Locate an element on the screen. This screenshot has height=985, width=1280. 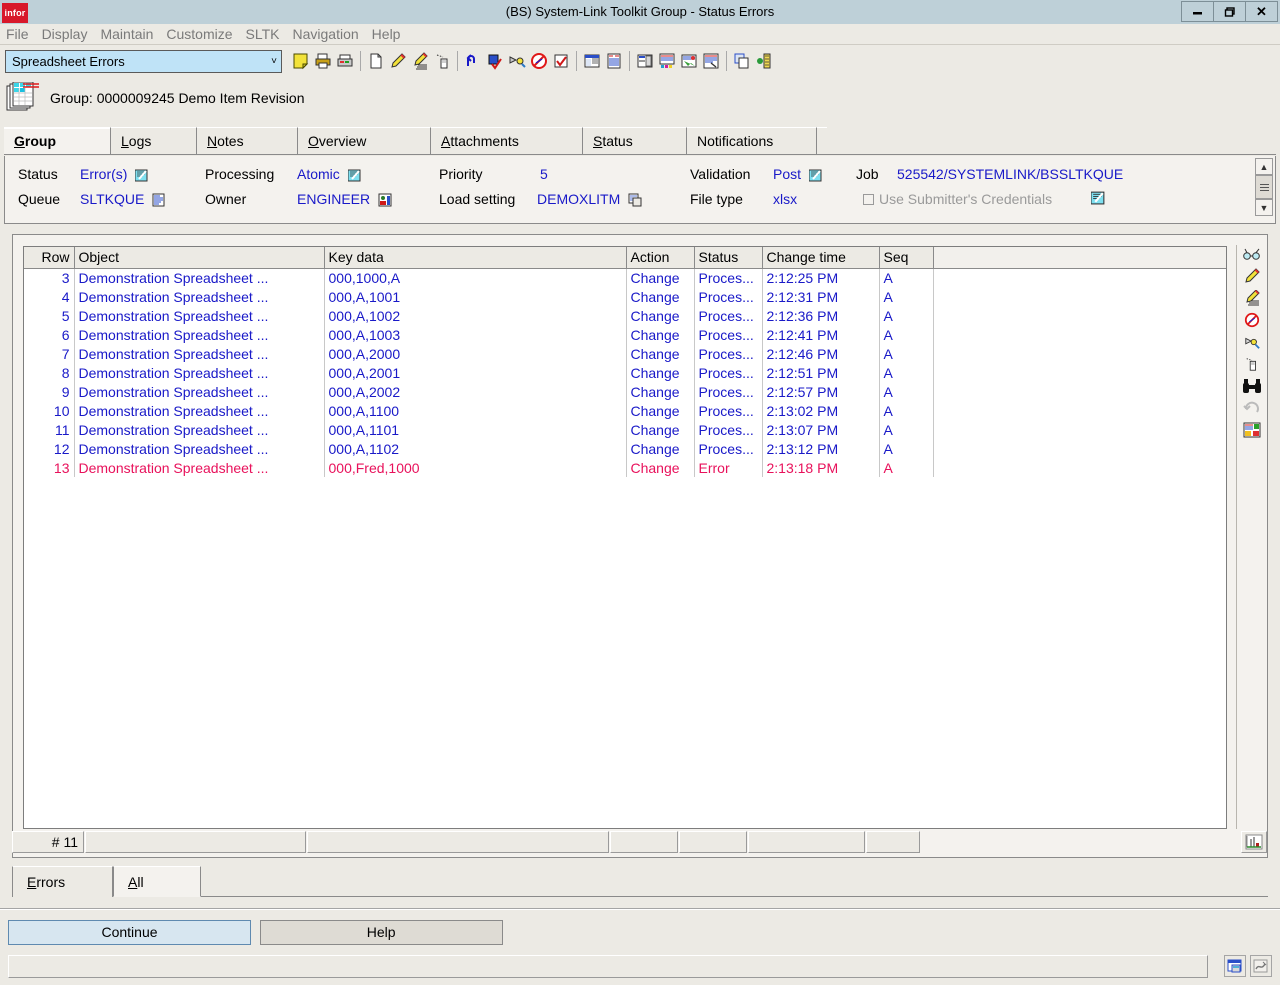
tab-overview: Overview is located at coordinates (363, 140).